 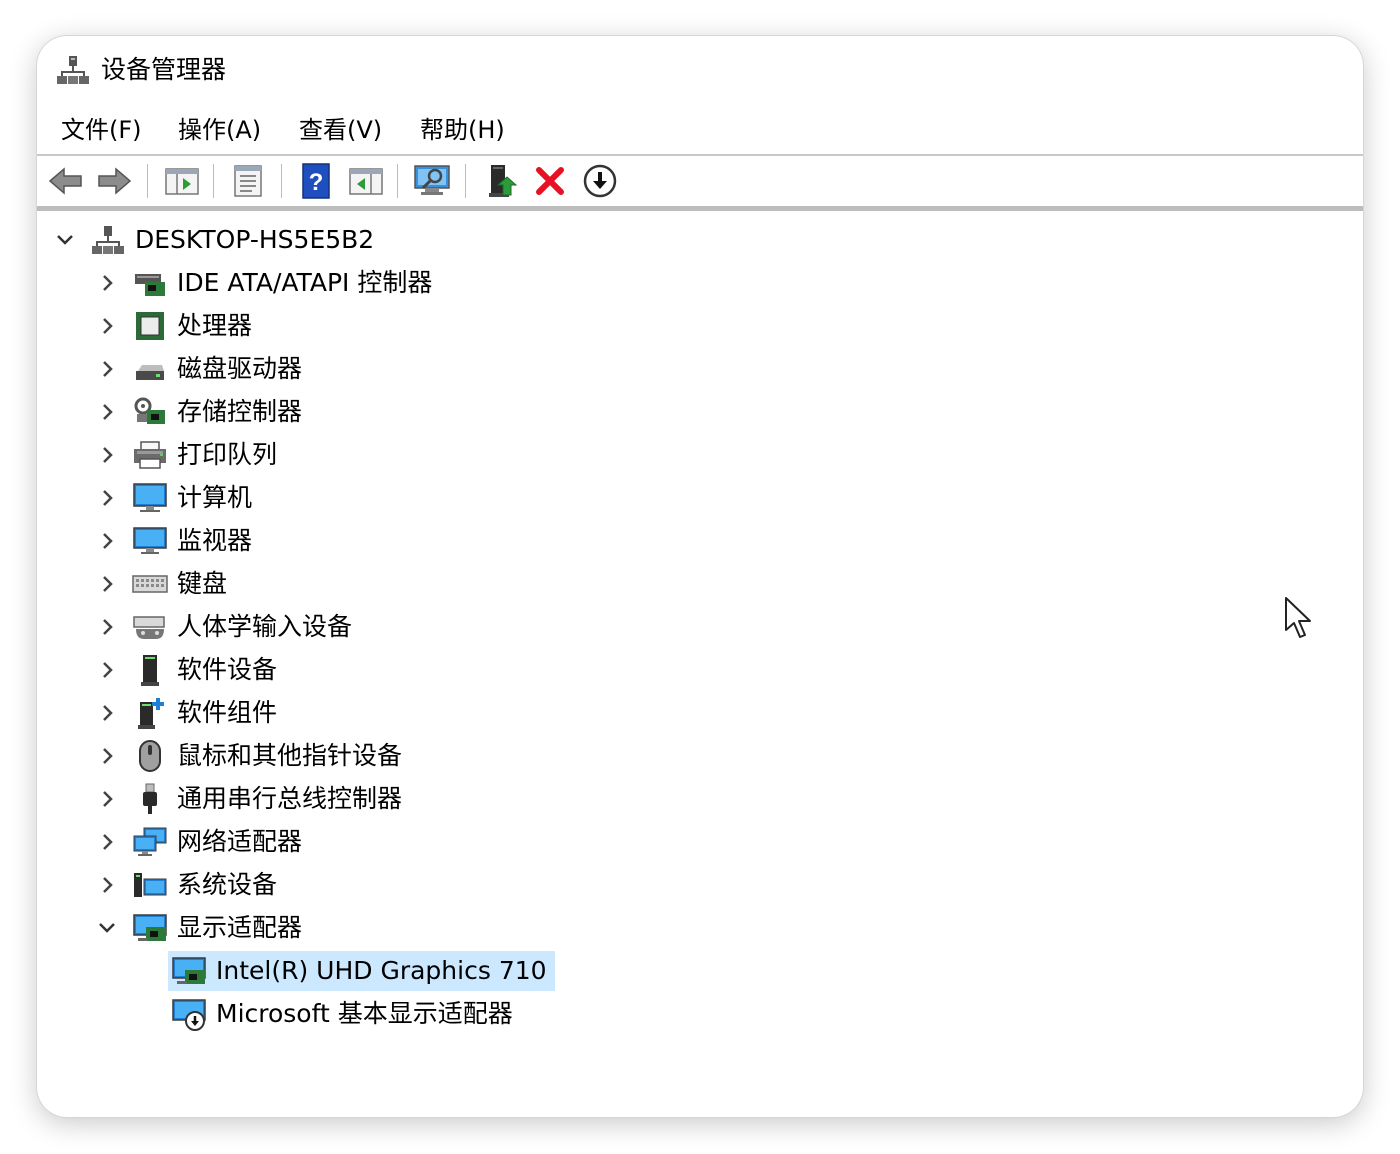 What do you see at coordinates (189, 1014) in the screenshot?
I see `display-adapter-disabled-icon` at bounding box center [189, 1014].